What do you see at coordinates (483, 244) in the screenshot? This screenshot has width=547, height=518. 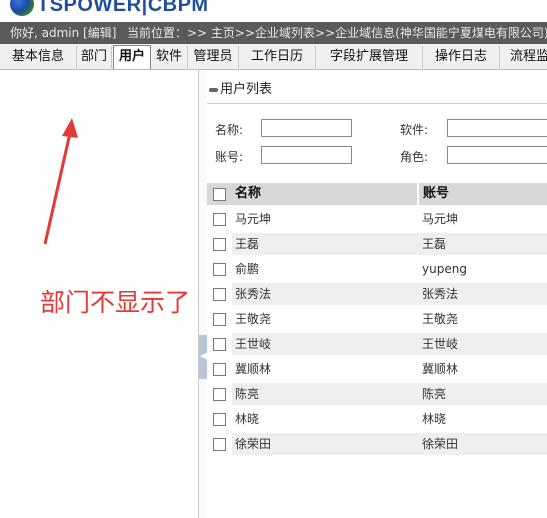 I see `user-account-cell: 王磊` at bounding box center [483, 244].